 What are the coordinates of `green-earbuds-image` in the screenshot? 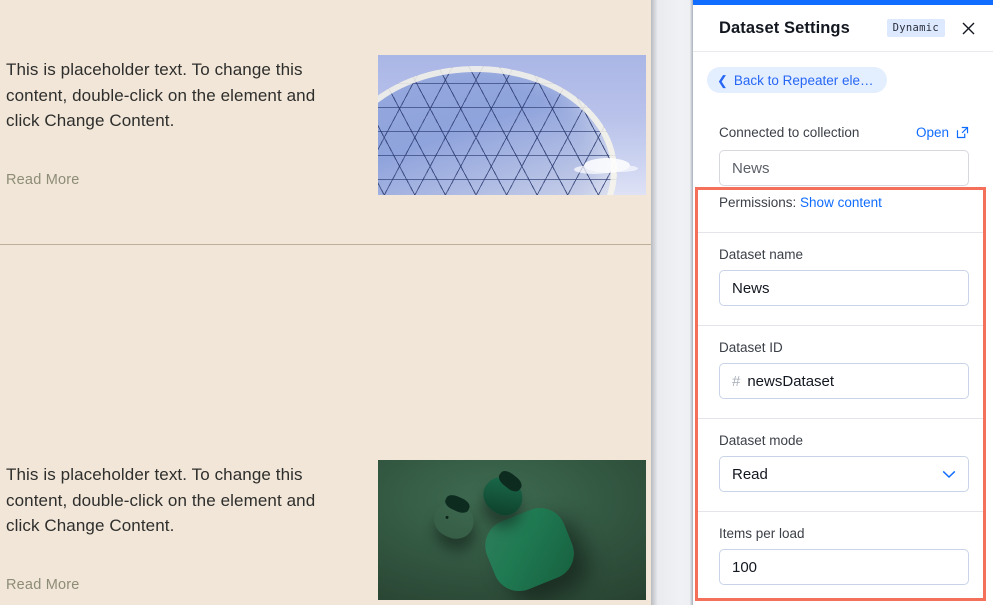 It's located at (512, 530).